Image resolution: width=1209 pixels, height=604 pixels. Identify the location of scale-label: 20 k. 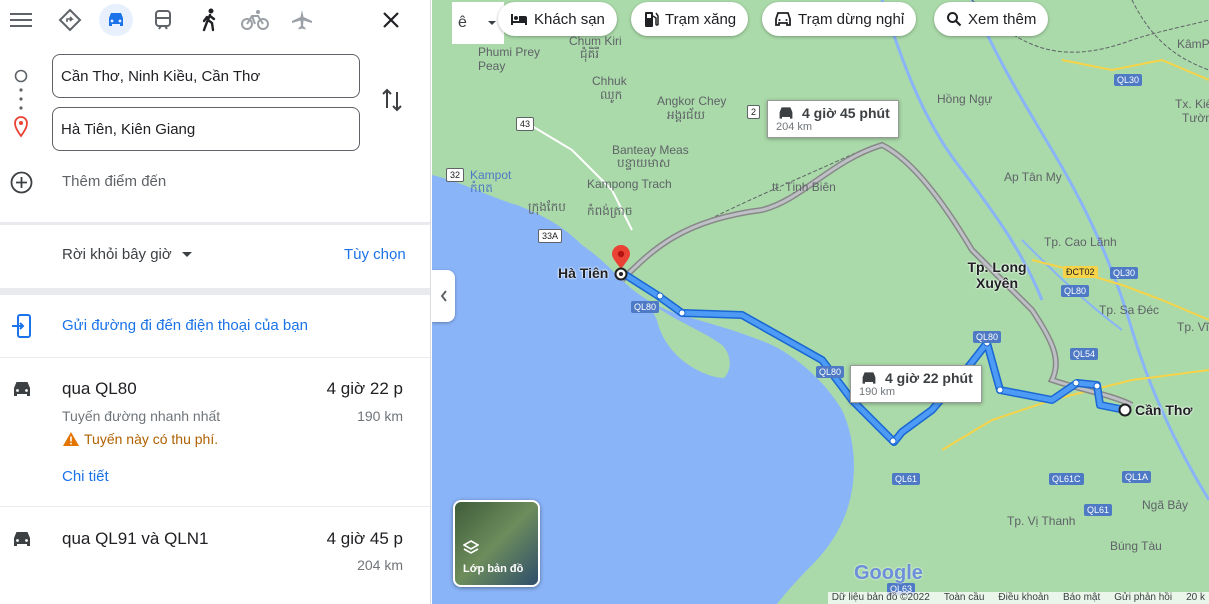
(1195, 597).